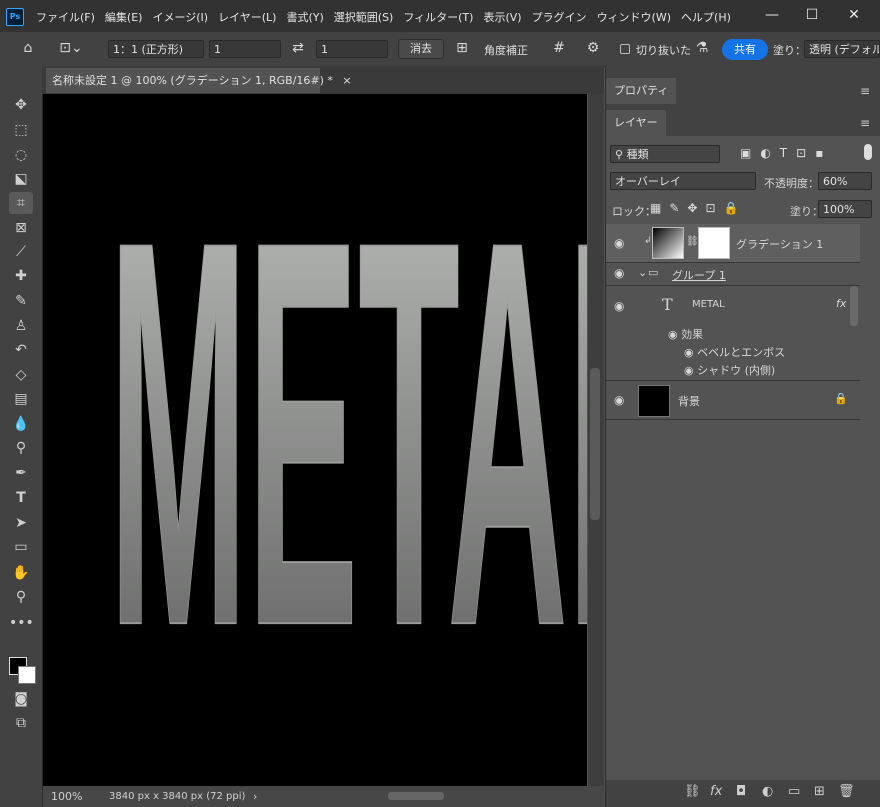 This screenshot has width=880, height=807. Describe the element at coordinates (865, 91) in the screenshot. I see `panel-menu-icon: ≡` at that location.